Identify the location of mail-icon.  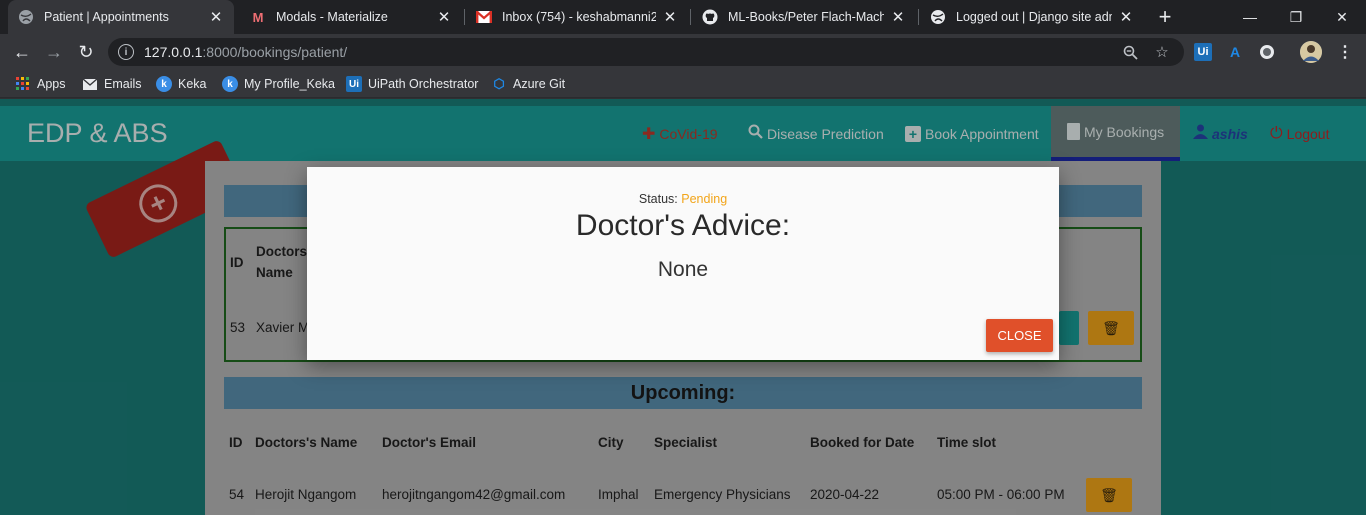
(90, 84).